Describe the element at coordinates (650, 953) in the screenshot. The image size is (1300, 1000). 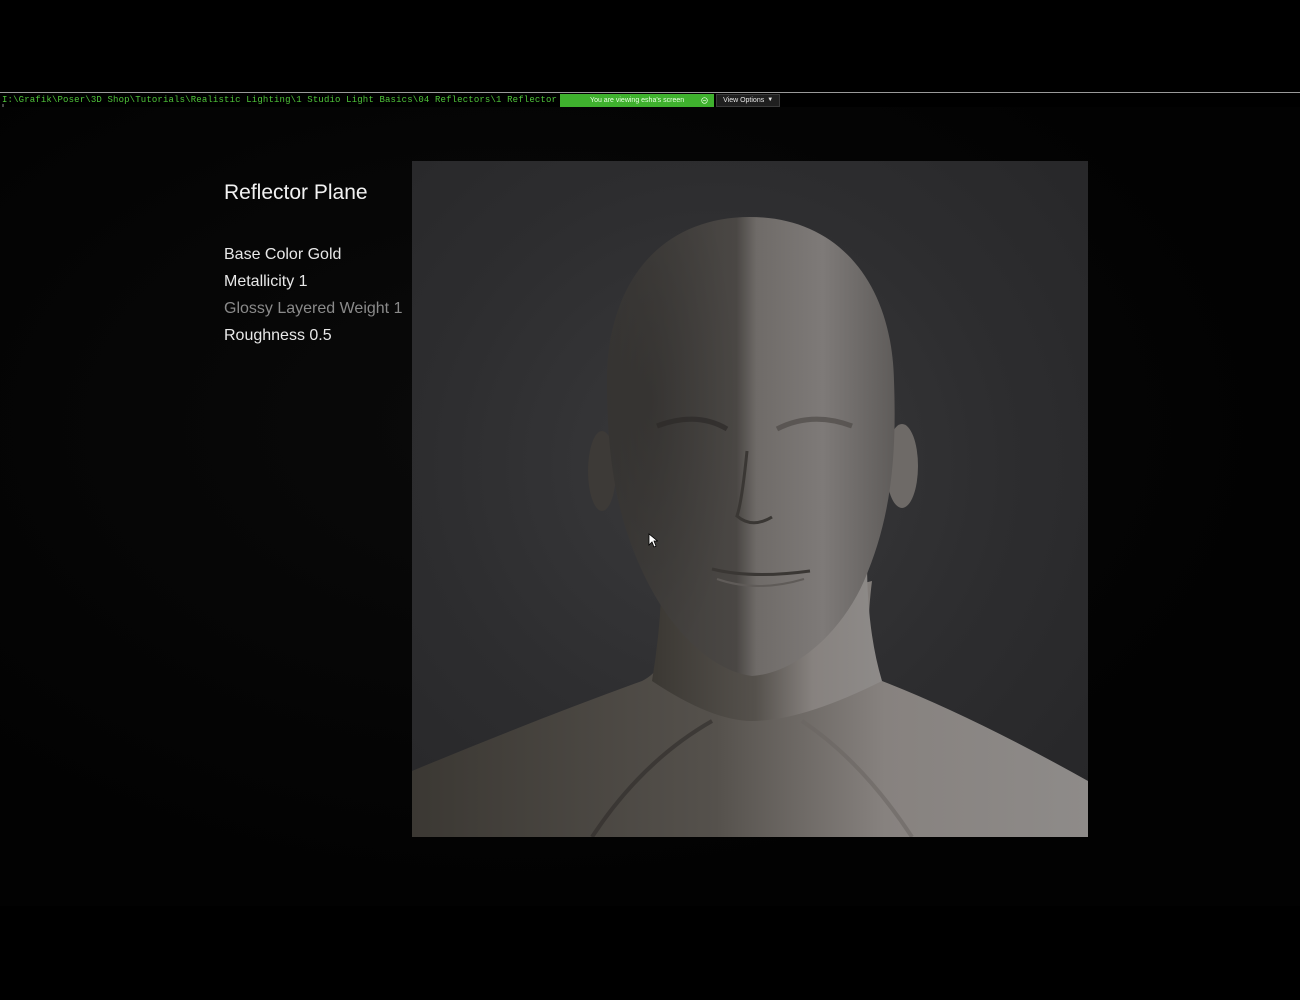
I see `letterbox-bottom` at that location.